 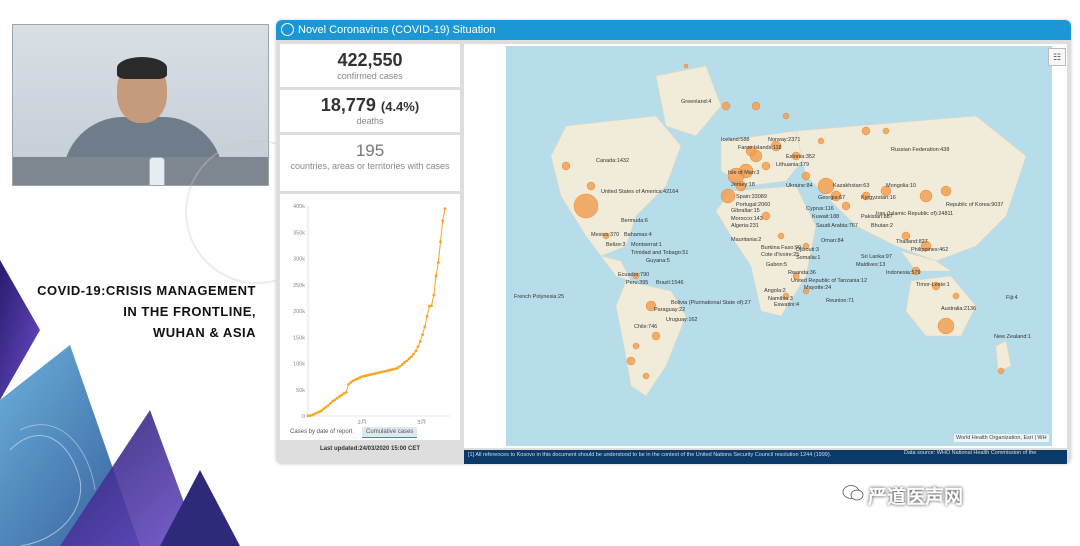 What do you see at coordinates (539, 297) in the screenshot?
I see `country-label: French Polynesia:25` at bounding box center [539, 297].